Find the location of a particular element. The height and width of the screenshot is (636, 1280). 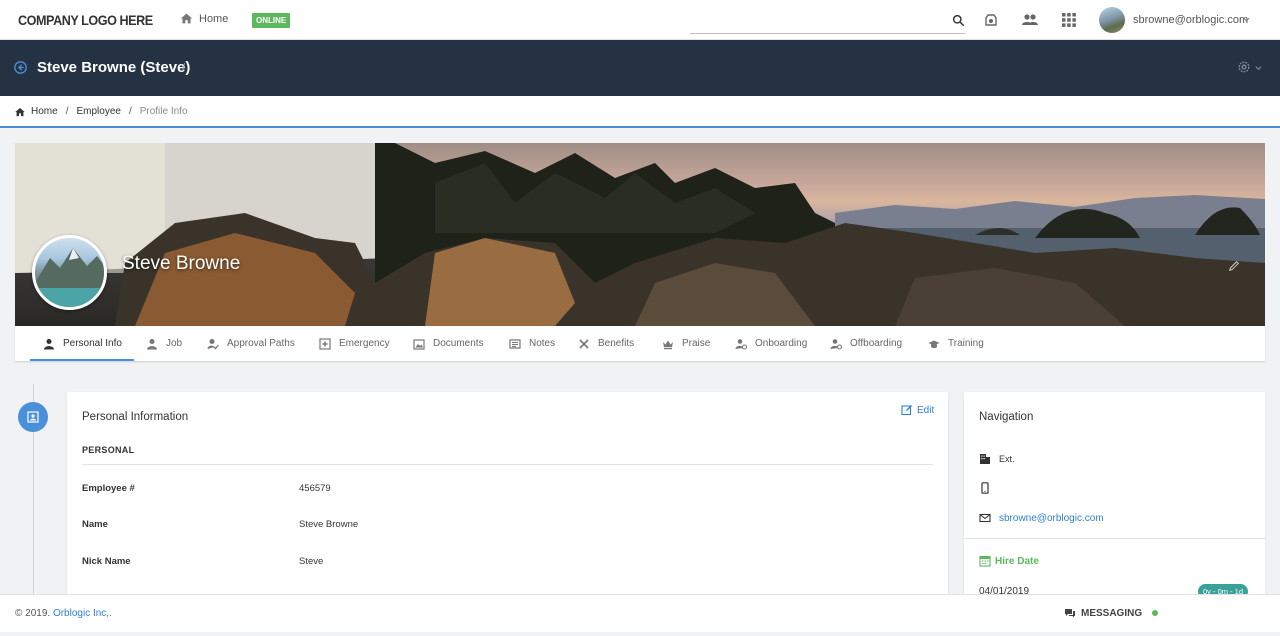

tab-offboarding: Offboarding is located at coordinates (866, 343).